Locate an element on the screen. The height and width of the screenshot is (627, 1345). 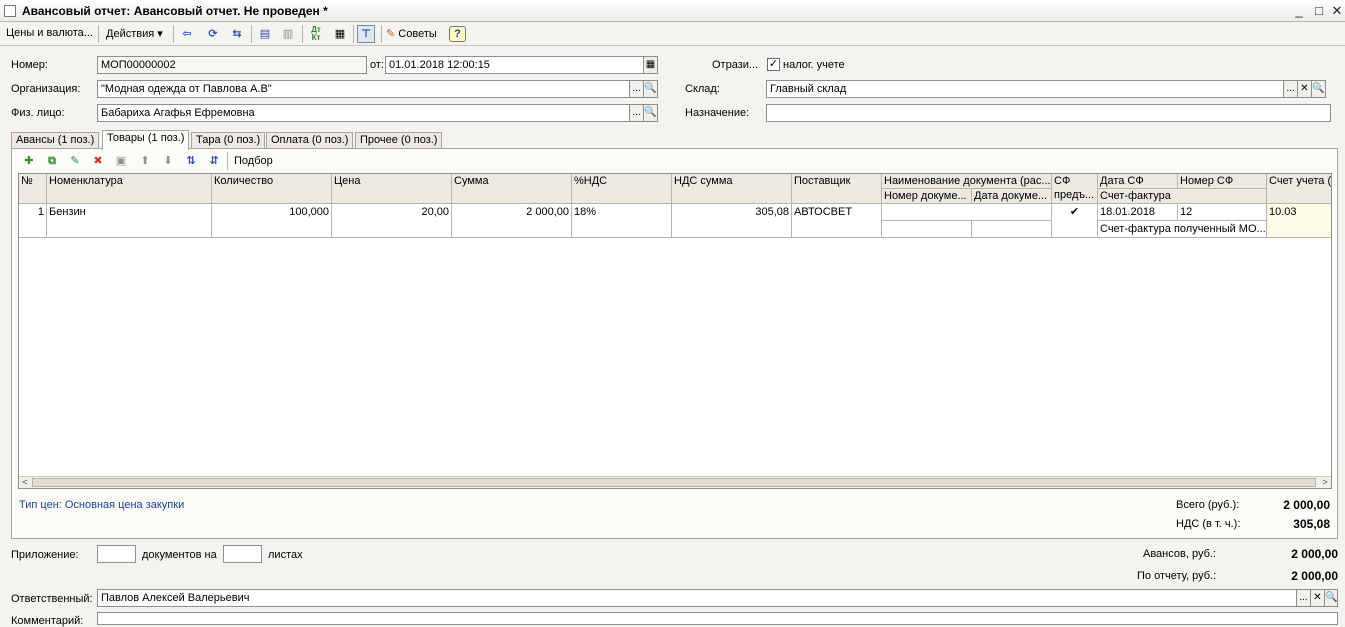
cell-doc-date is located at coordinates (1012, 229).